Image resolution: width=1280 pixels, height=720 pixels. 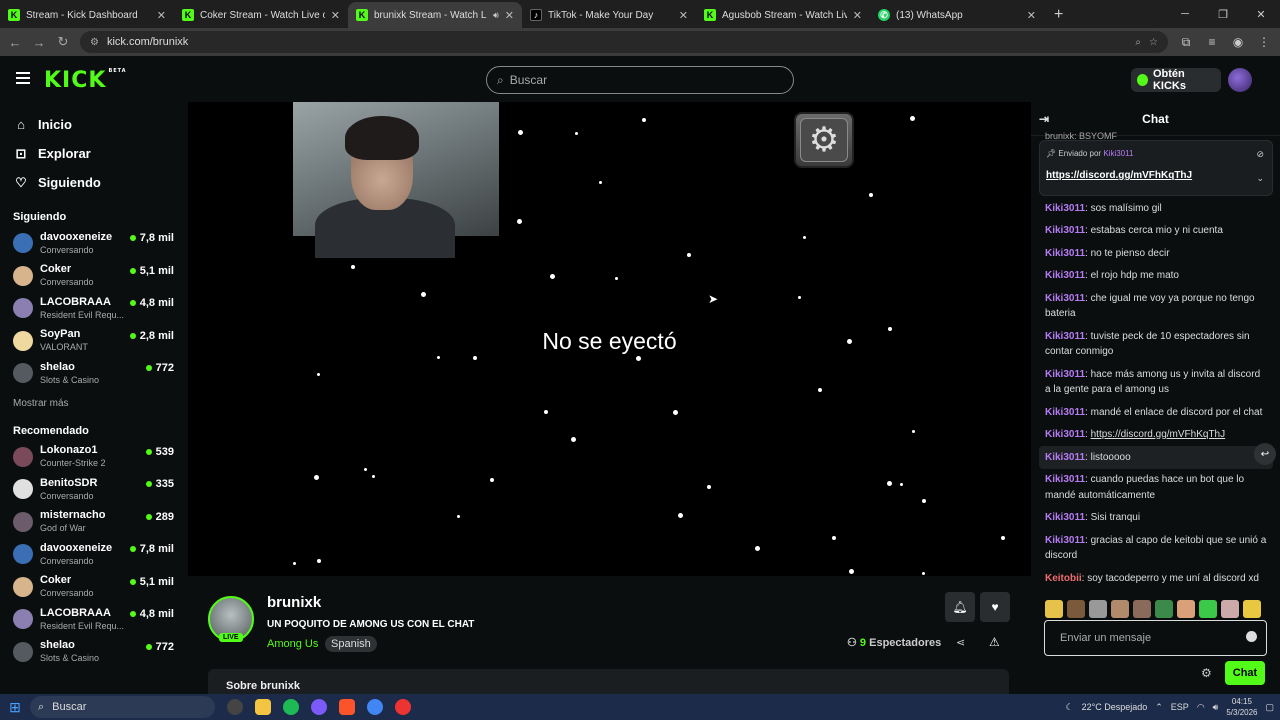 I want to click on restore-icon: ❐, so click(x=1223, y=14).